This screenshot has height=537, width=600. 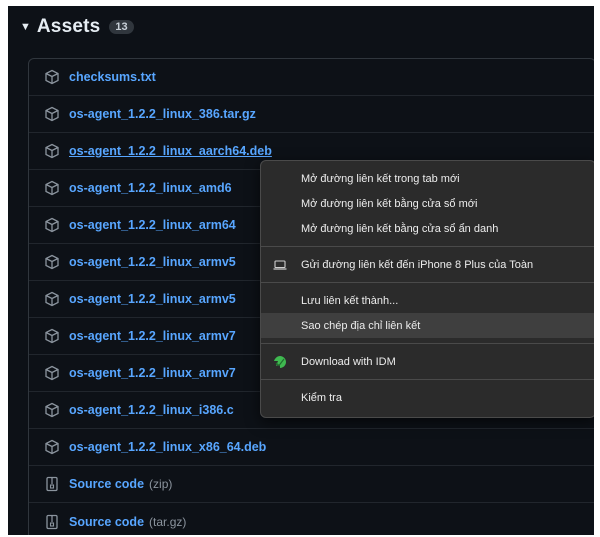 What do you see at coordinates (280, 265) in the screenshot?
I see `laptop-icon` at bounding box center [280, 265].